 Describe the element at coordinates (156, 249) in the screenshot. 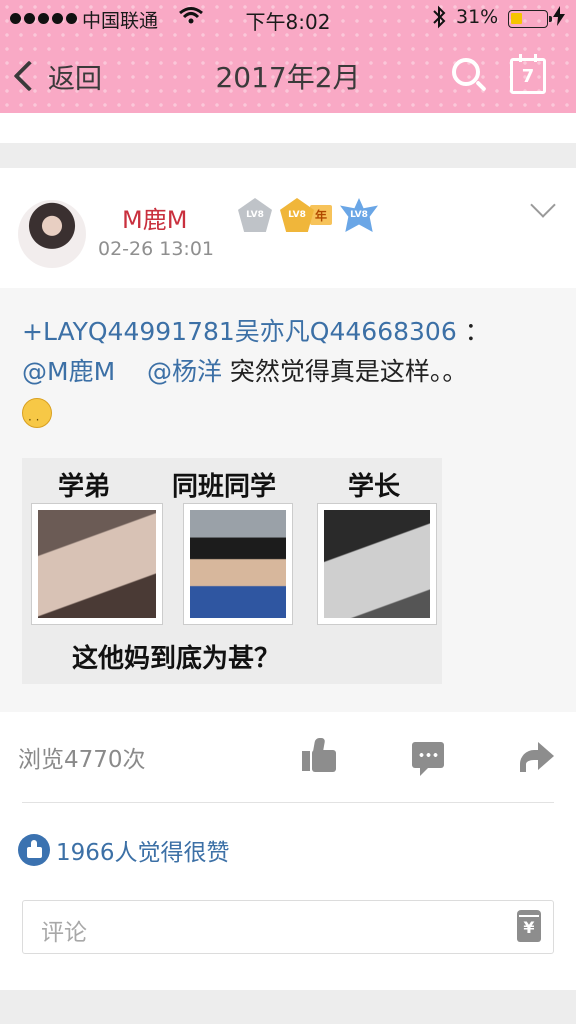

I see `post-timestamp: 02-26 13:01` at that location.